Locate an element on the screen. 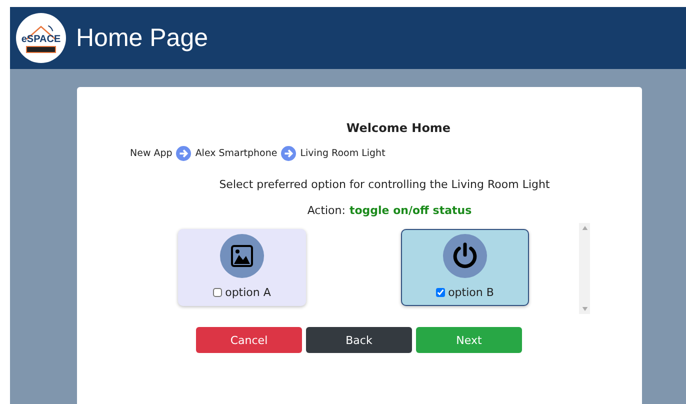  option-card: option B is located at coordinates (465, 267).